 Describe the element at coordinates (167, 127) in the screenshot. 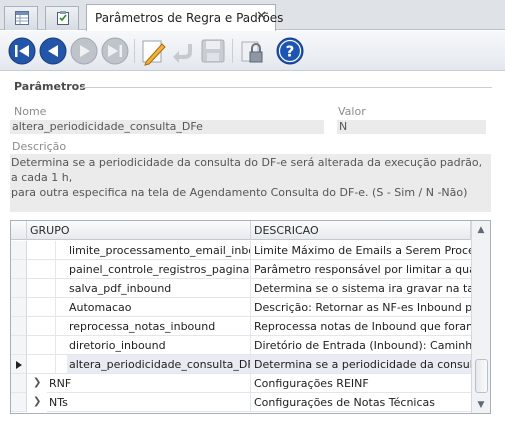

I see `name-field: altera_periodicidade_consulta_DFe` at that location.